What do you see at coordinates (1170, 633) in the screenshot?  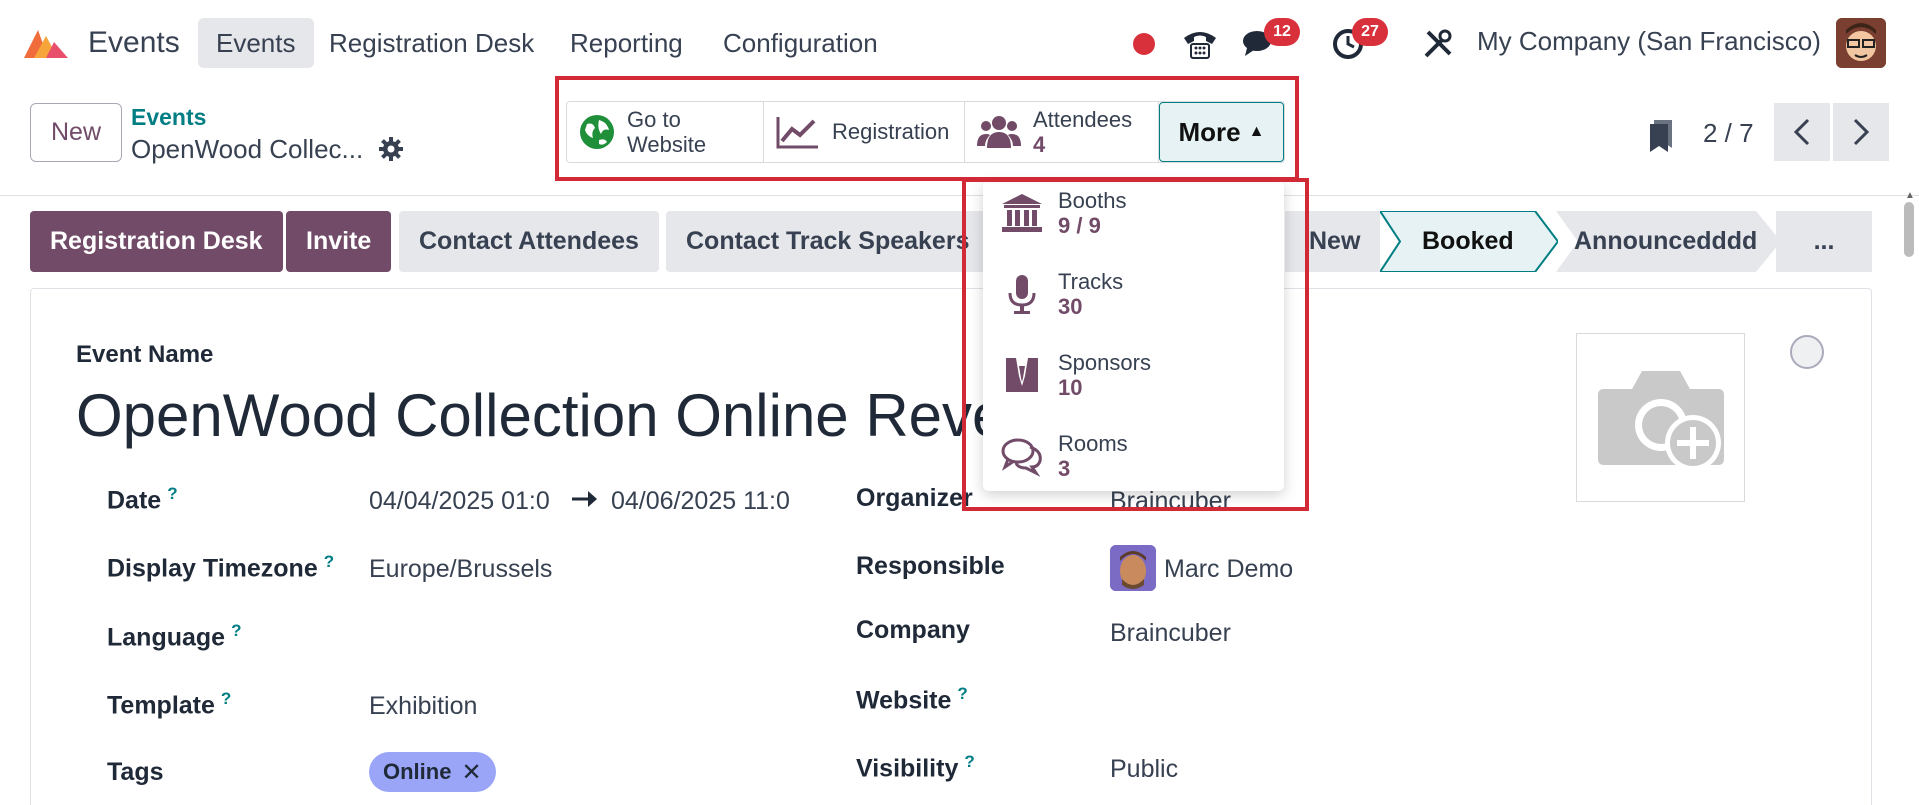 I see `company-field: Braincuber` at bounding box center [1170, 633].